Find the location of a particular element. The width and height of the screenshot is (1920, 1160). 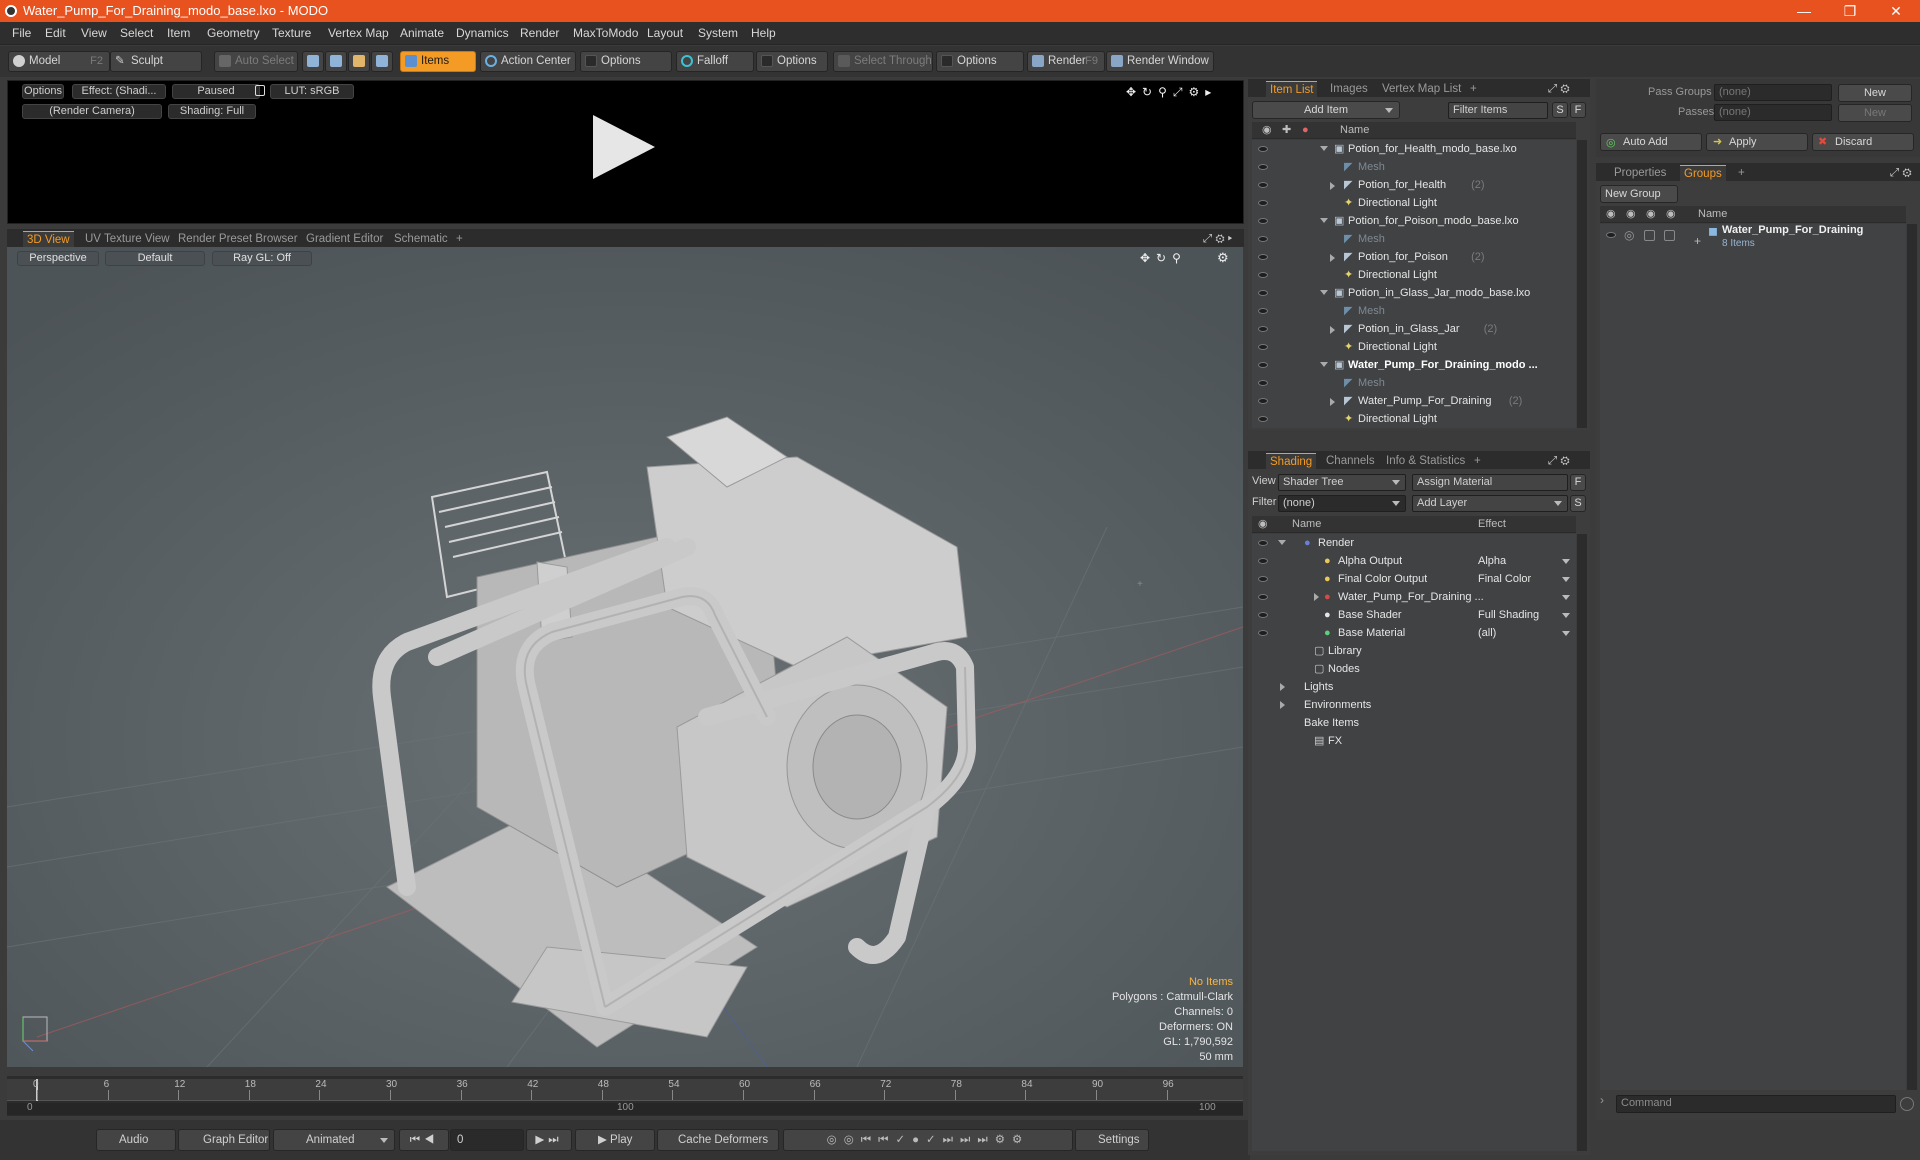

tab-3d-view: 3D View is located at coordinates (48, 239).